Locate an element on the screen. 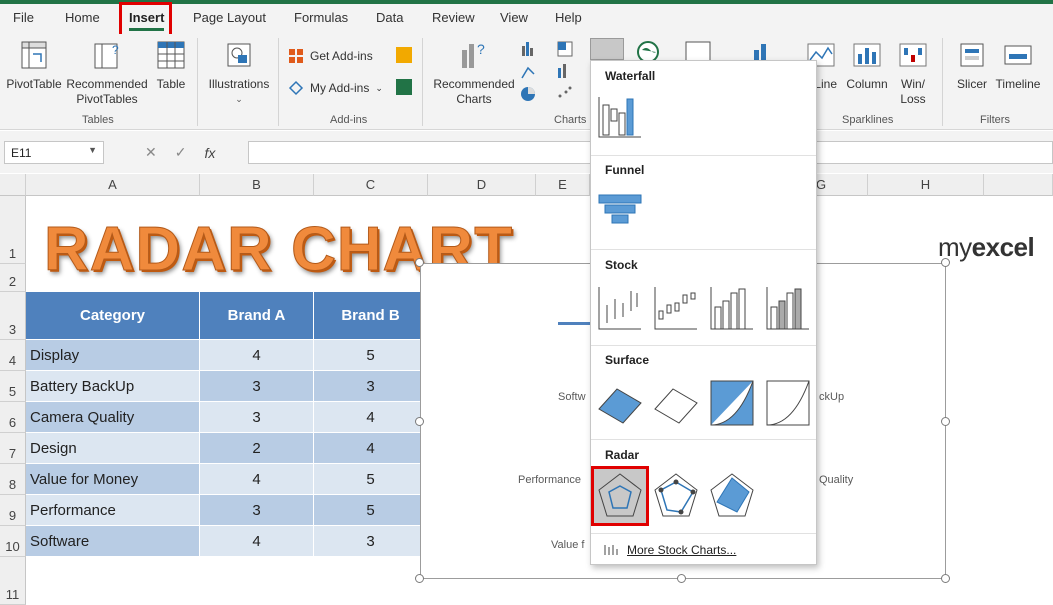  tab-help: Help is located at coordinates (568, 17).